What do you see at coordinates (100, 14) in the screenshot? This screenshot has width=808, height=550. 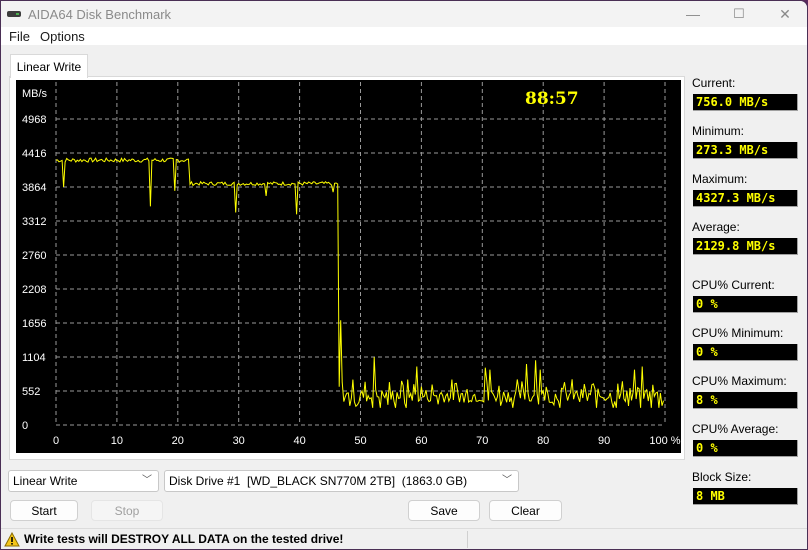 I see `window-title: AIDA64 Disk Benchmark` at bounding box center [100, 14].